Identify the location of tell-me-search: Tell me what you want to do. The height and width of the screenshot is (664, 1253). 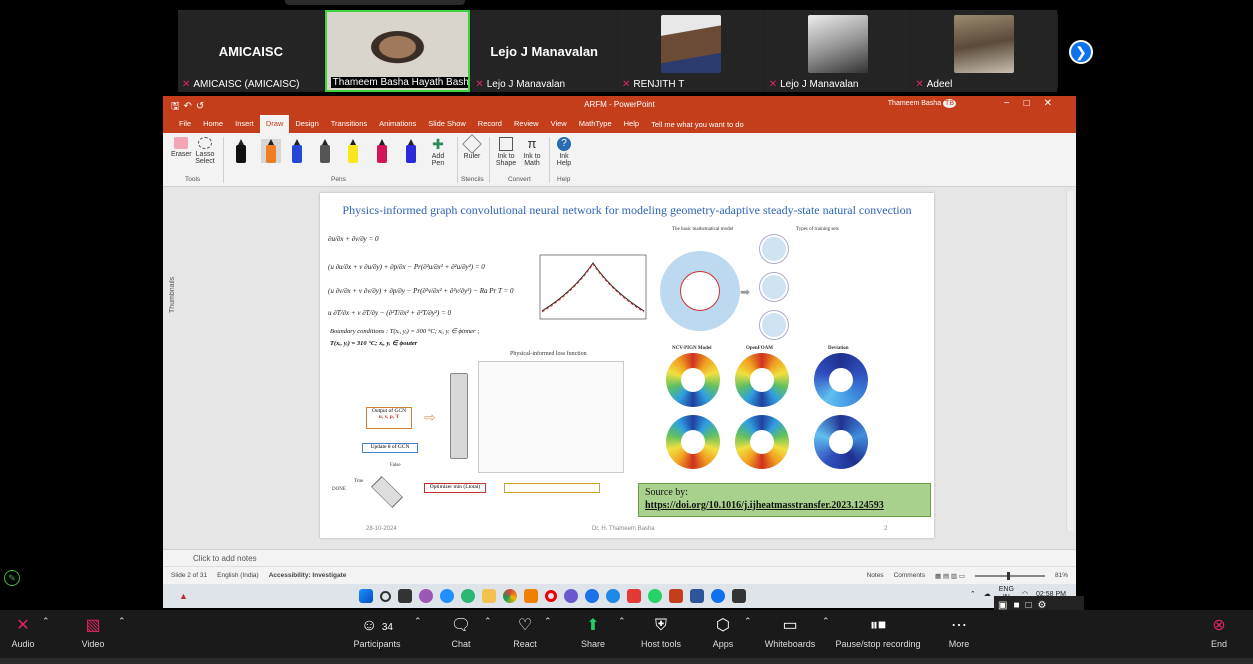
(697, 124).